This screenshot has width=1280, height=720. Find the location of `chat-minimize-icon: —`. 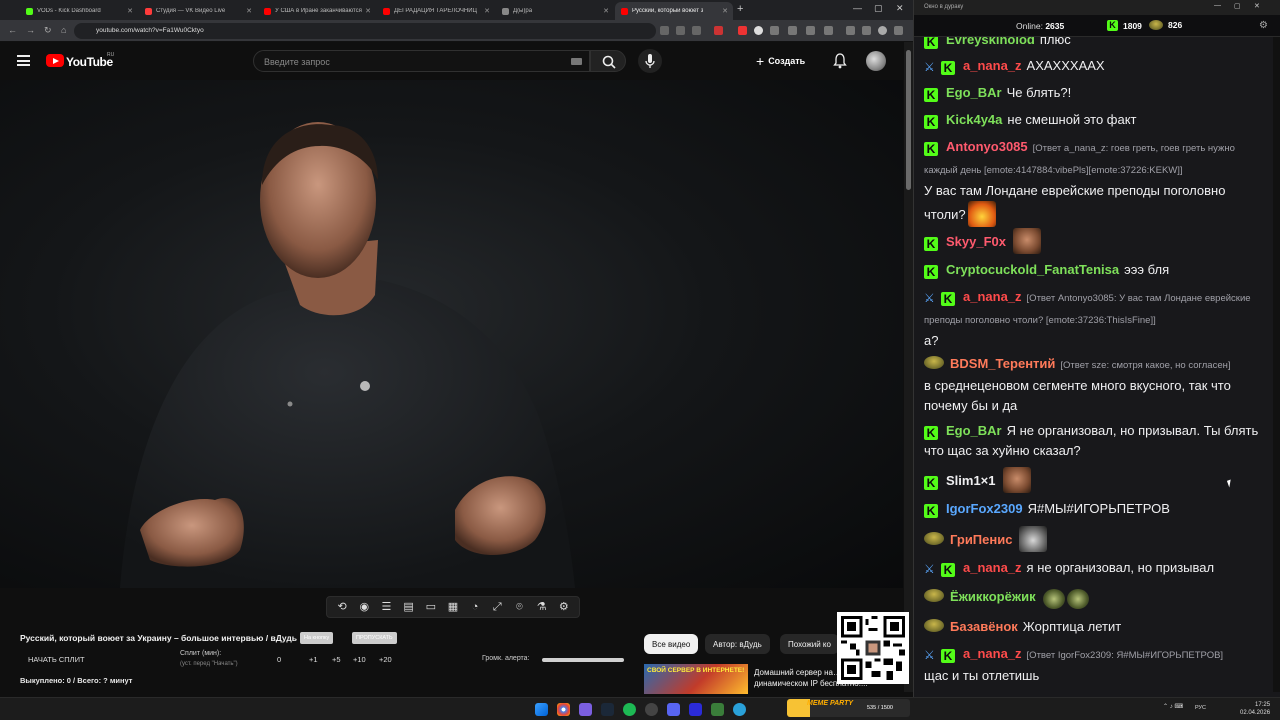

chat-minimize-icon: — is located at coordinates (1217, 5).